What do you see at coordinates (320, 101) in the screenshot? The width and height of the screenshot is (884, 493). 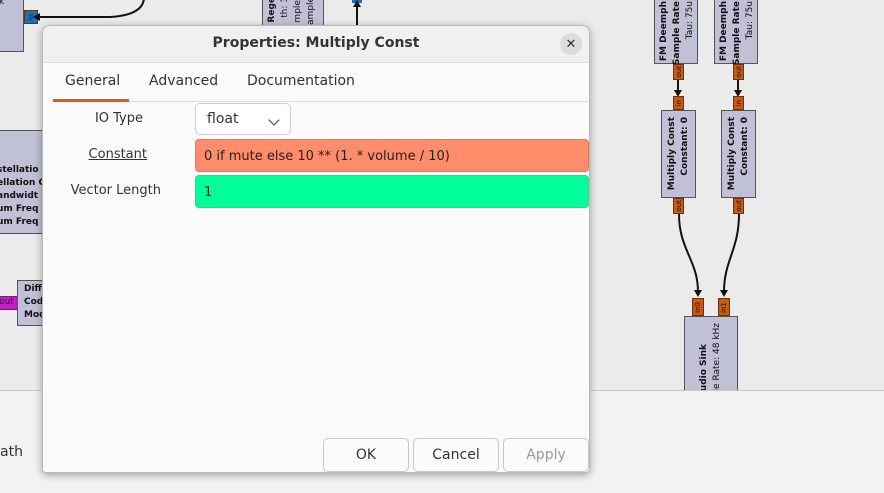 I see `tab-separator` at bounding box center [320, 101].